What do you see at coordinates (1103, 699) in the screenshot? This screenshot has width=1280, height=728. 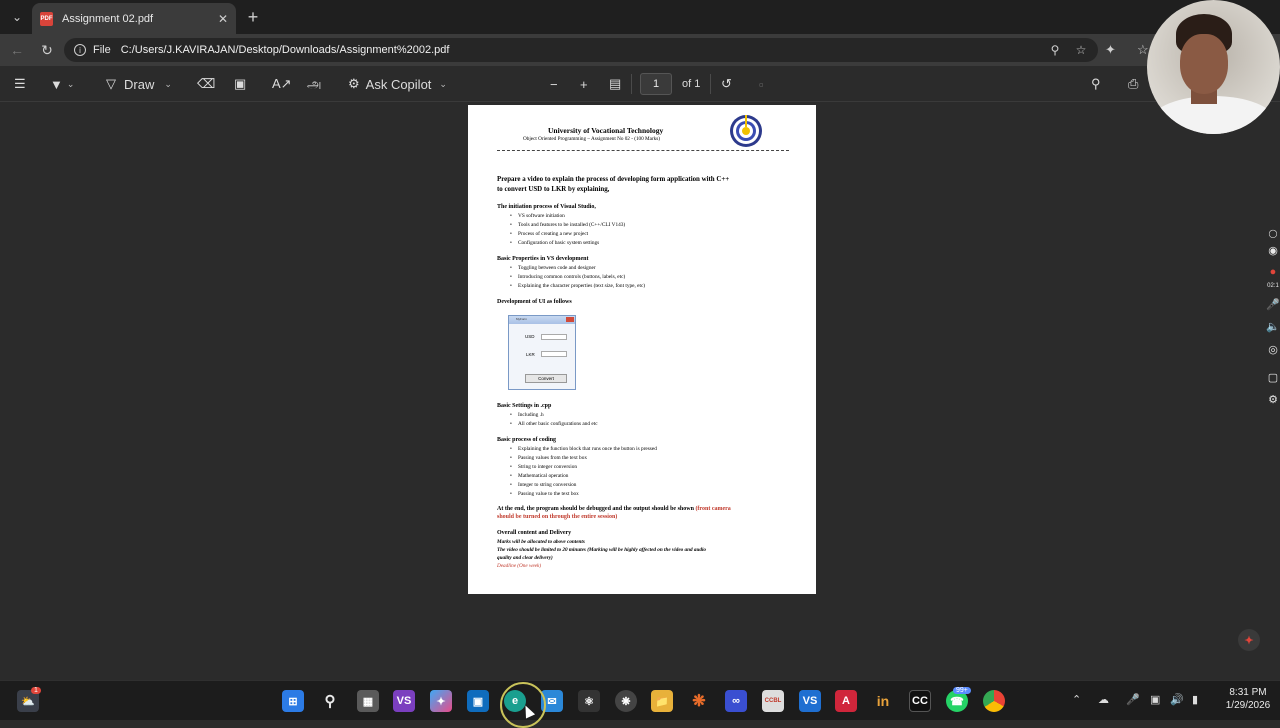 I see `onedrive-icon: ☁` at bounding box center [1103, 699].